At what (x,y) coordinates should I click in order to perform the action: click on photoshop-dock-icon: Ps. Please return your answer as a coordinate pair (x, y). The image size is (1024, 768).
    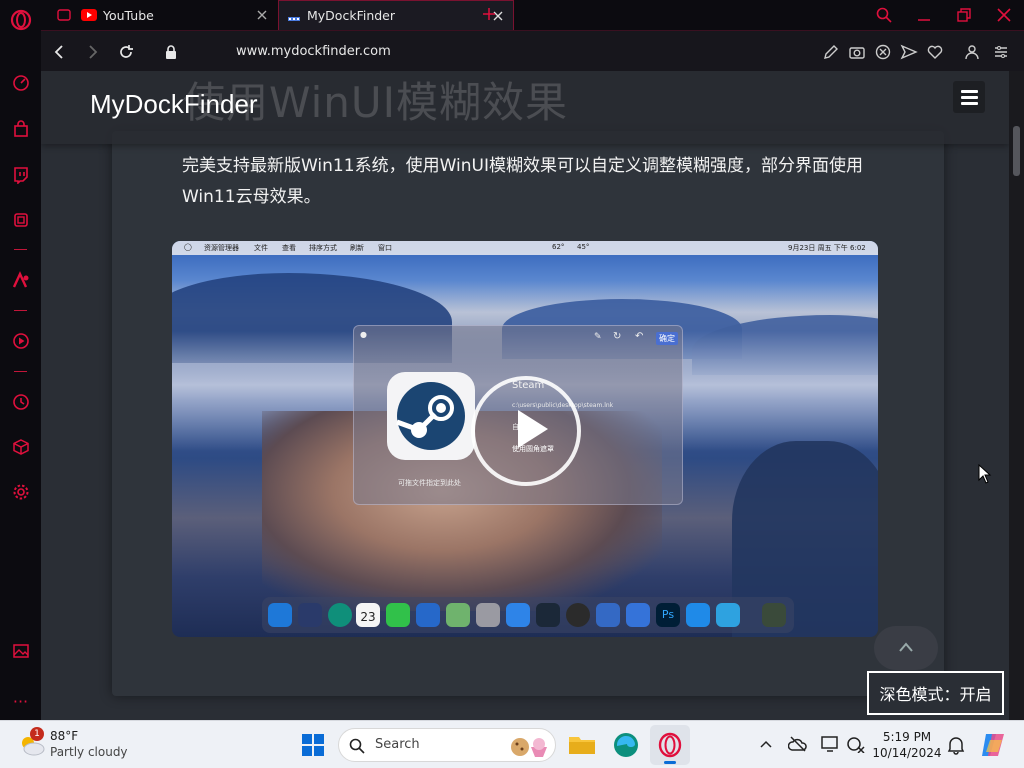
    Looking at the image, I should click on (668, 615).